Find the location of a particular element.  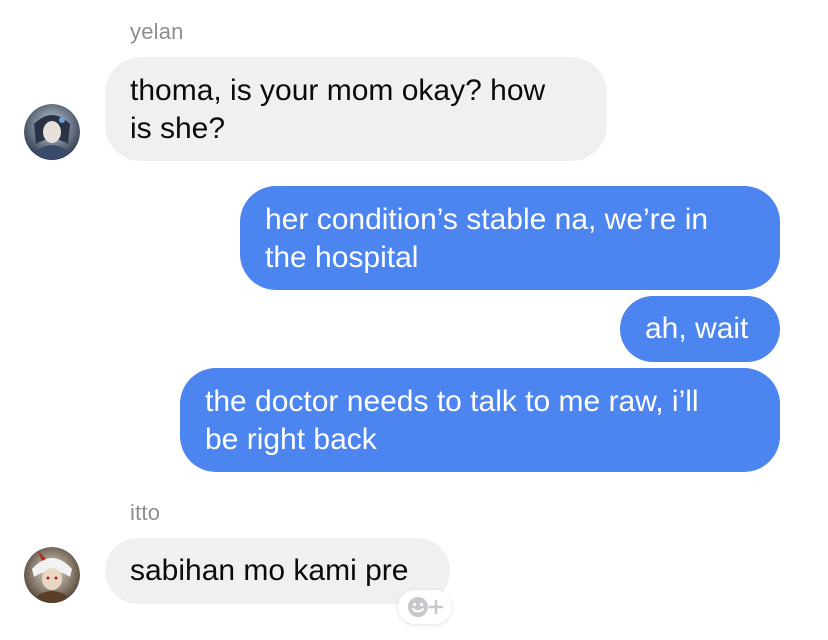

avatar-yelan is located at coordinates (52, 132).